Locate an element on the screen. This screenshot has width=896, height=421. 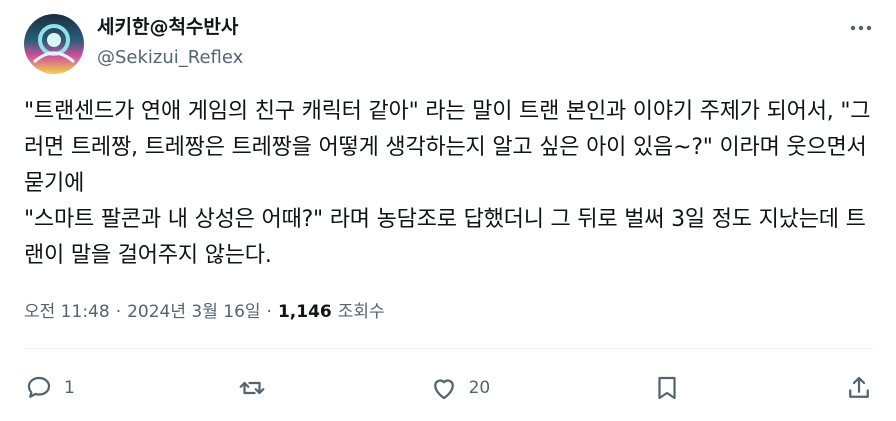
retweet-icon is located at coordinates (252, 388).